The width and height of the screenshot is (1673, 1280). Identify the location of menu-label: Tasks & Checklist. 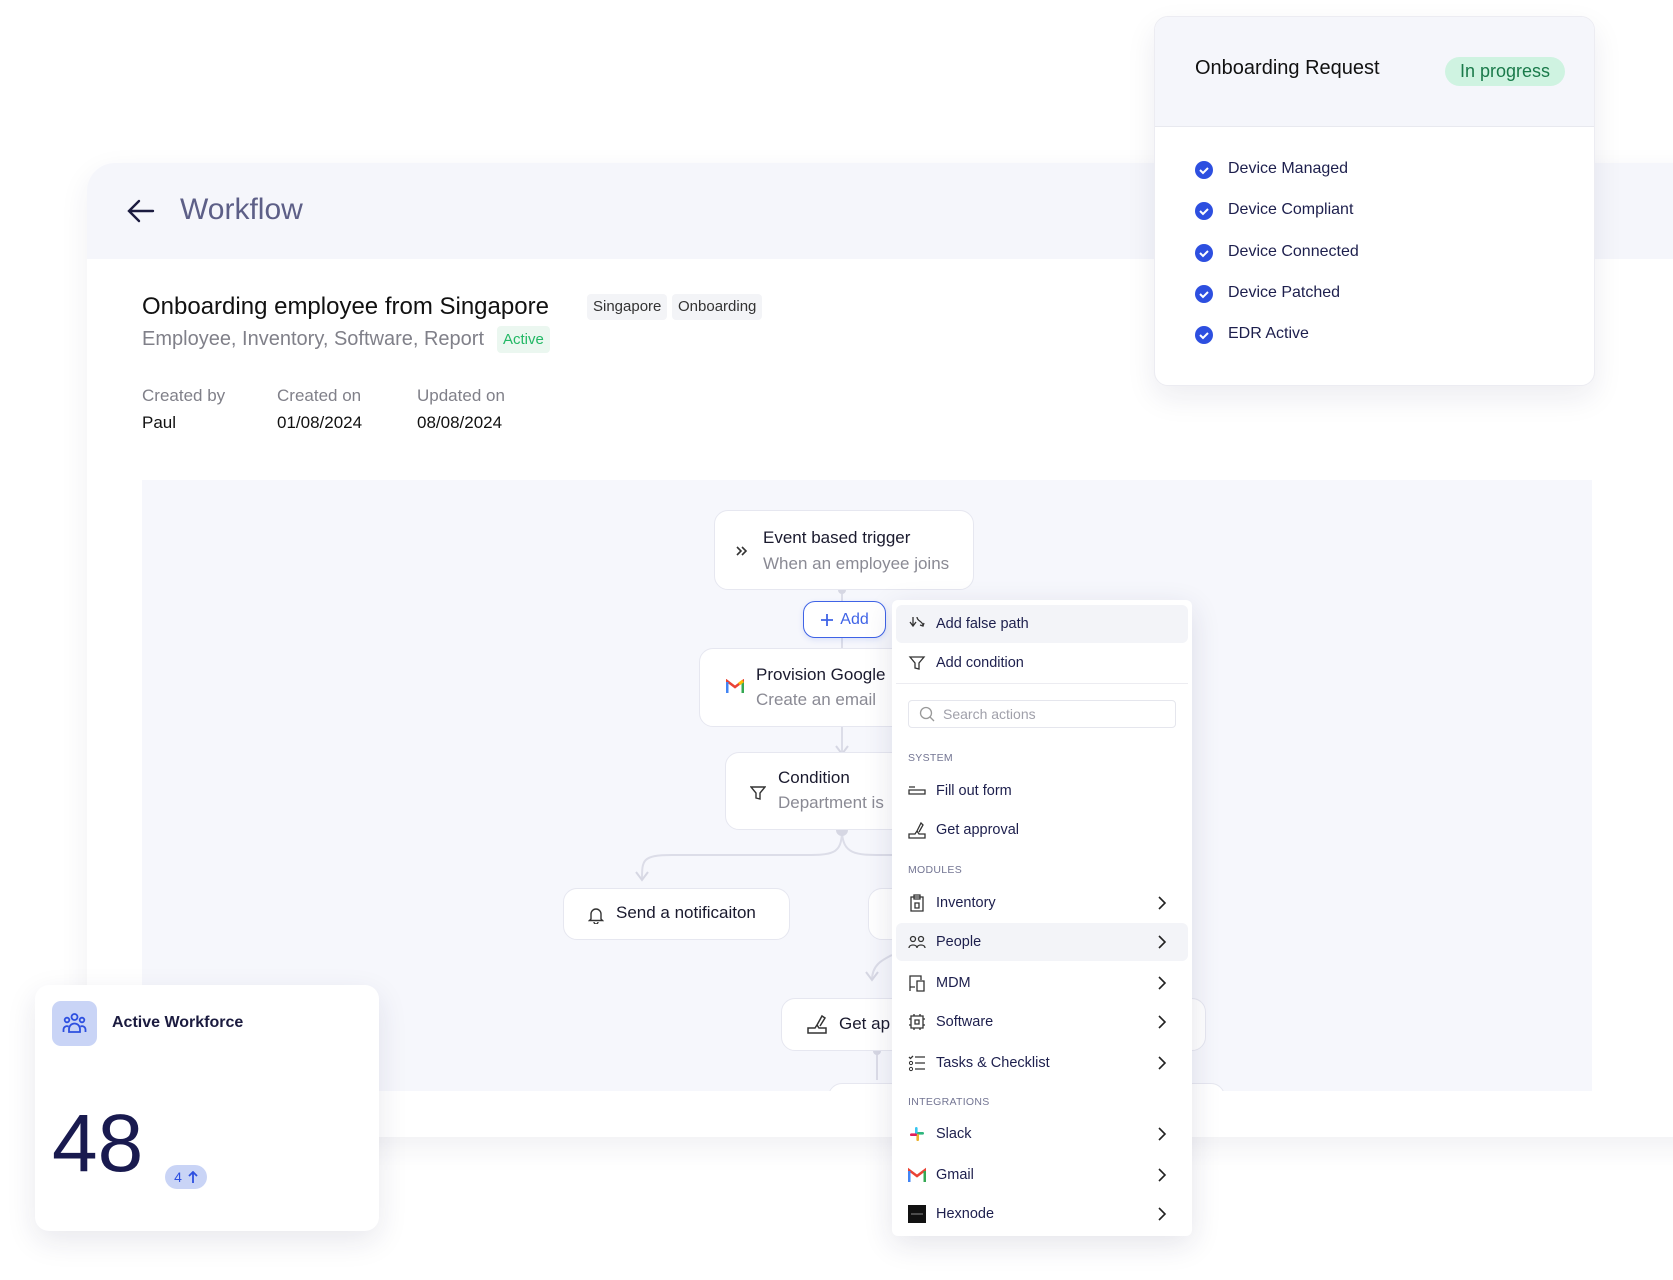
(993, 1063).